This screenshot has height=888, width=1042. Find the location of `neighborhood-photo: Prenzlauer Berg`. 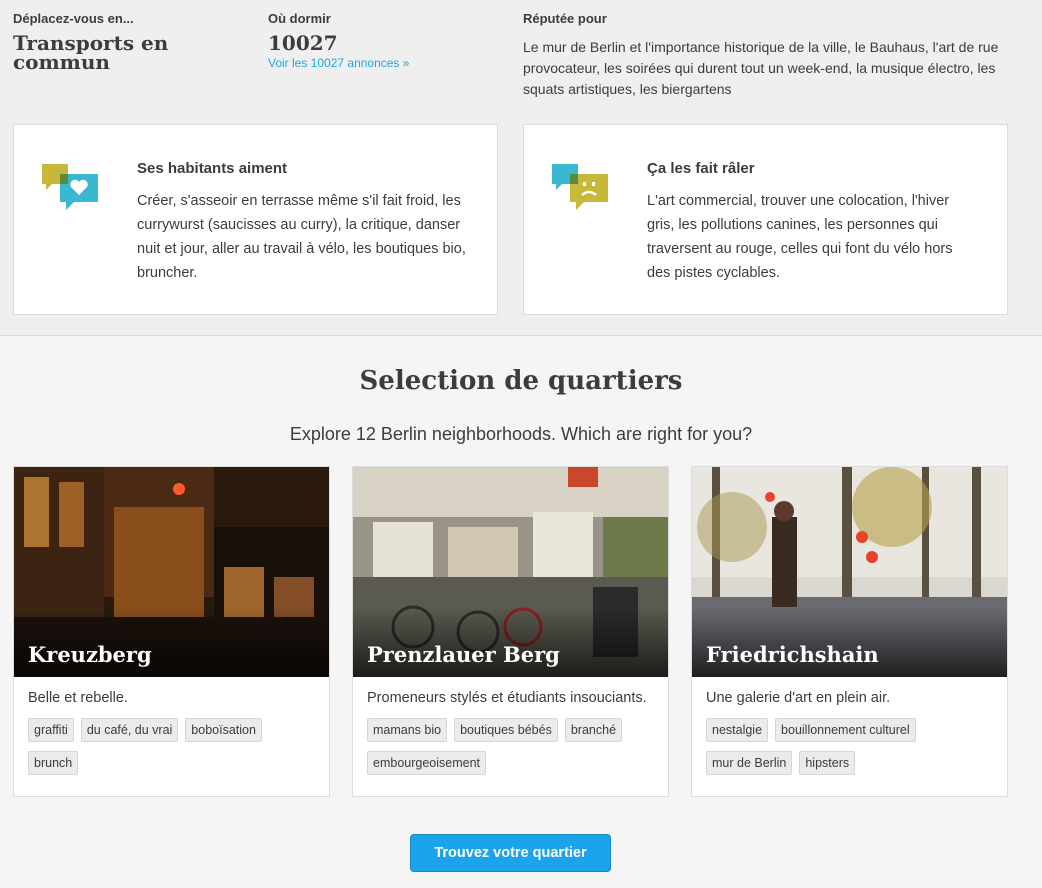

neighborhood-photo: Prenzlauer Berg is located at coordinates (510, 572).